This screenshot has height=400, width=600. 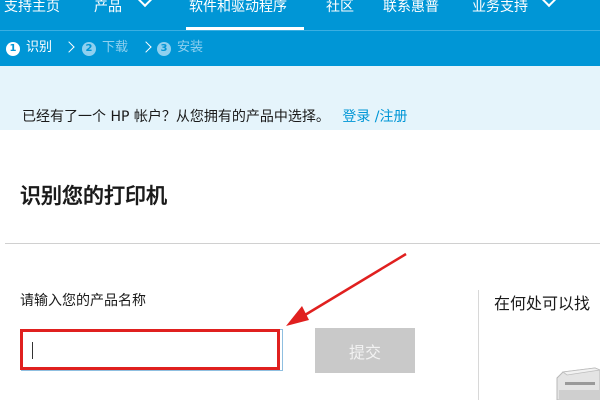 I want to click on step-install: 3 安装, so click(x=180, y=48).